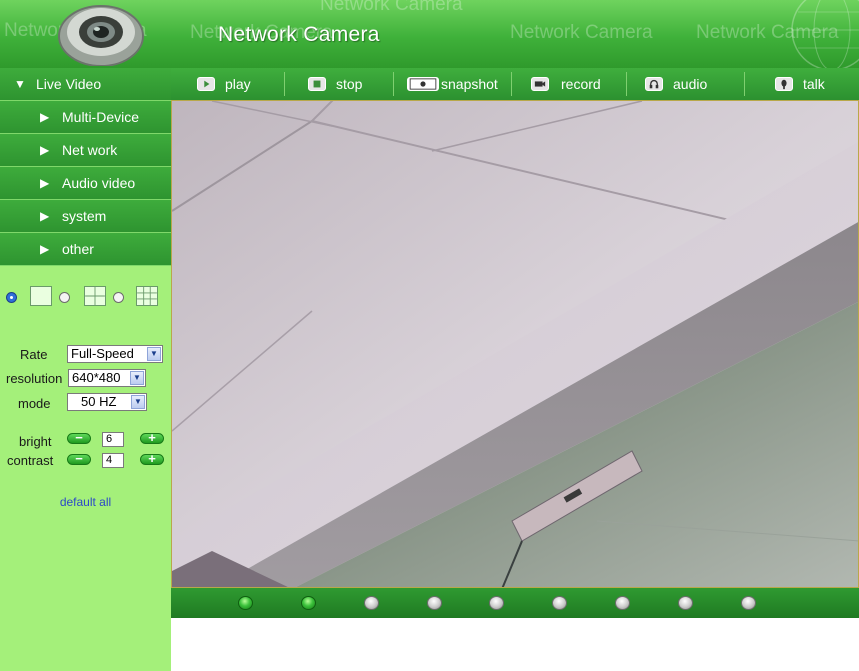 This screenshot has width=859, height=671. I want to click on resolution-label: resolution, so click(34, 378).